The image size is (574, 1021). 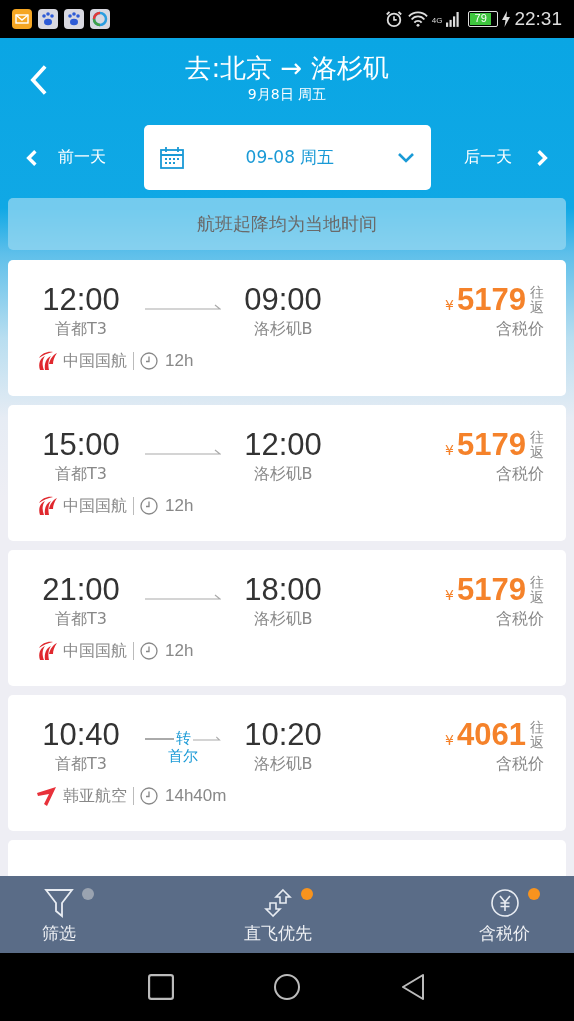 What do you see at coordinates (502, 157) in the screenshot?
I see `next-day-button: 后一天` at bounding box center [502, 157].